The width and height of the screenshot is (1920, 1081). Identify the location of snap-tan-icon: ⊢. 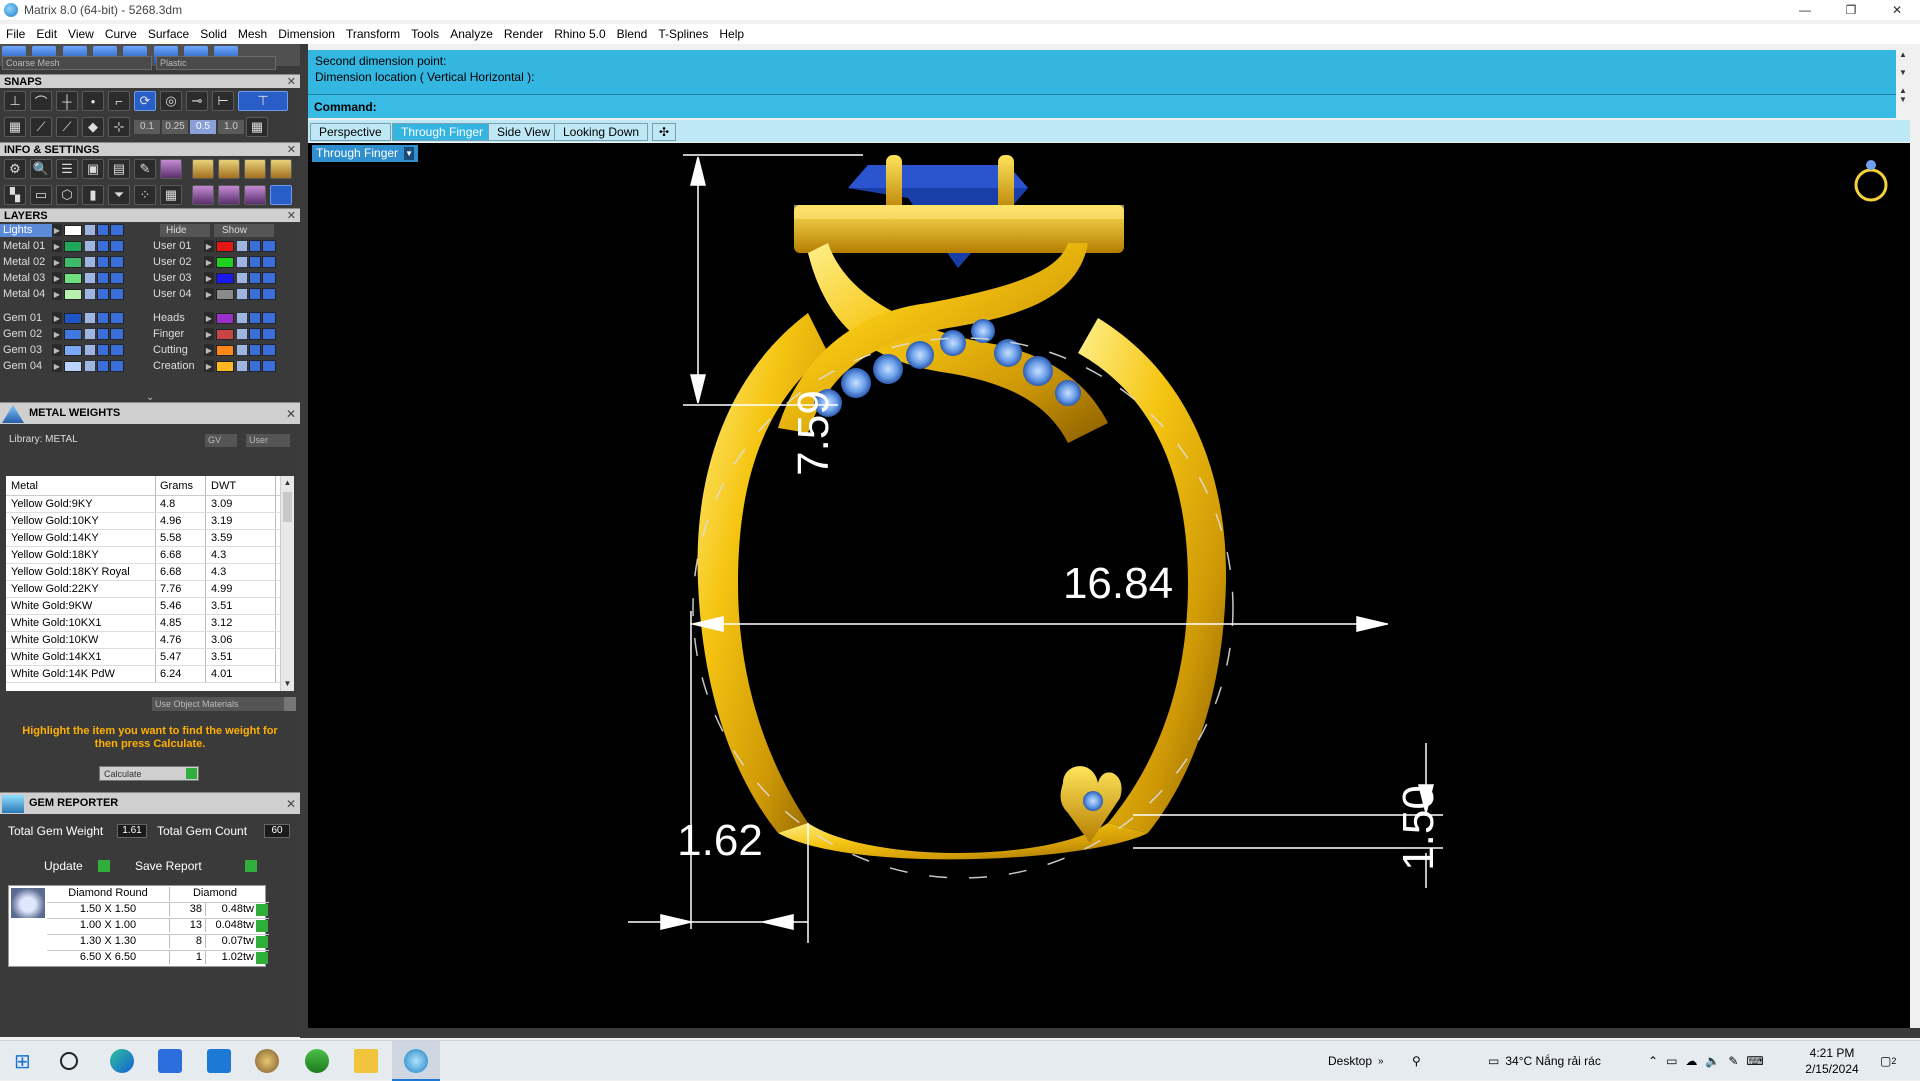
(223, 101).